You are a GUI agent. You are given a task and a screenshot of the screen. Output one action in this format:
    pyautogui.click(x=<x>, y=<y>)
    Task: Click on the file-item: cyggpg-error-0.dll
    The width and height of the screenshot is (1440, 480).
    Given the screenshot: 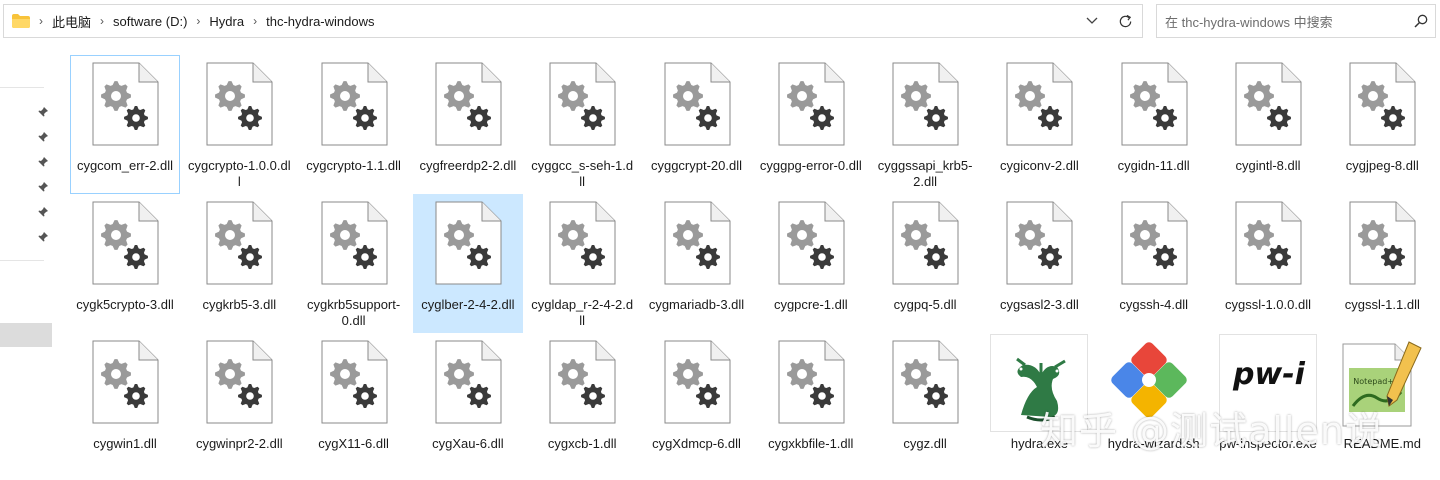 What is the action you would take?
    pyautogui.click(x=811, y=124)
    